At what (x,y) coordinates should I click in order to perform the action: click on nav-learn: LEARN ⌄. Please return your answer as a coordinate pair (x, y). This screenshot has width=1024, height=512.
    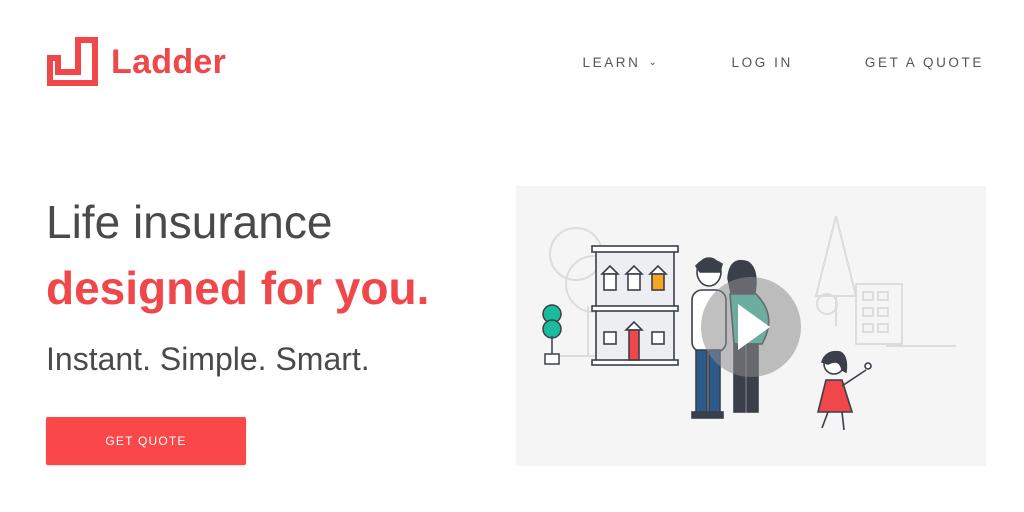
    Looking at the image, I should click on (620, 62).